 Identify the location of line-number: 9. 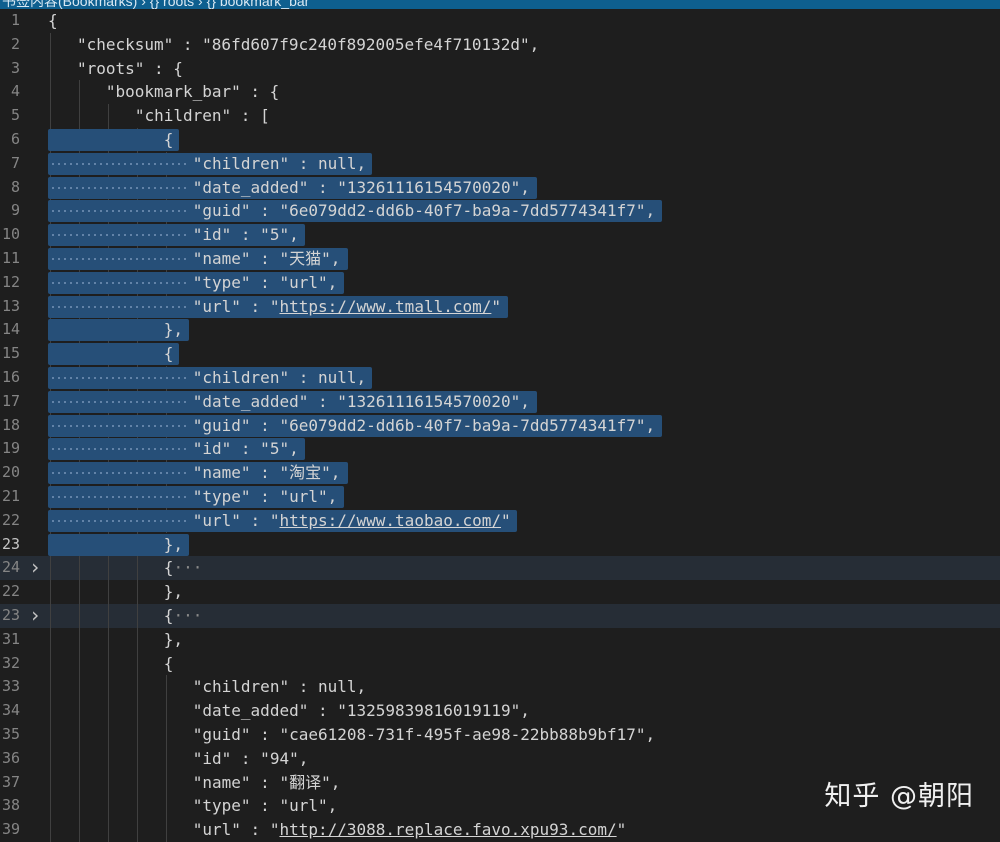
(15, 210).